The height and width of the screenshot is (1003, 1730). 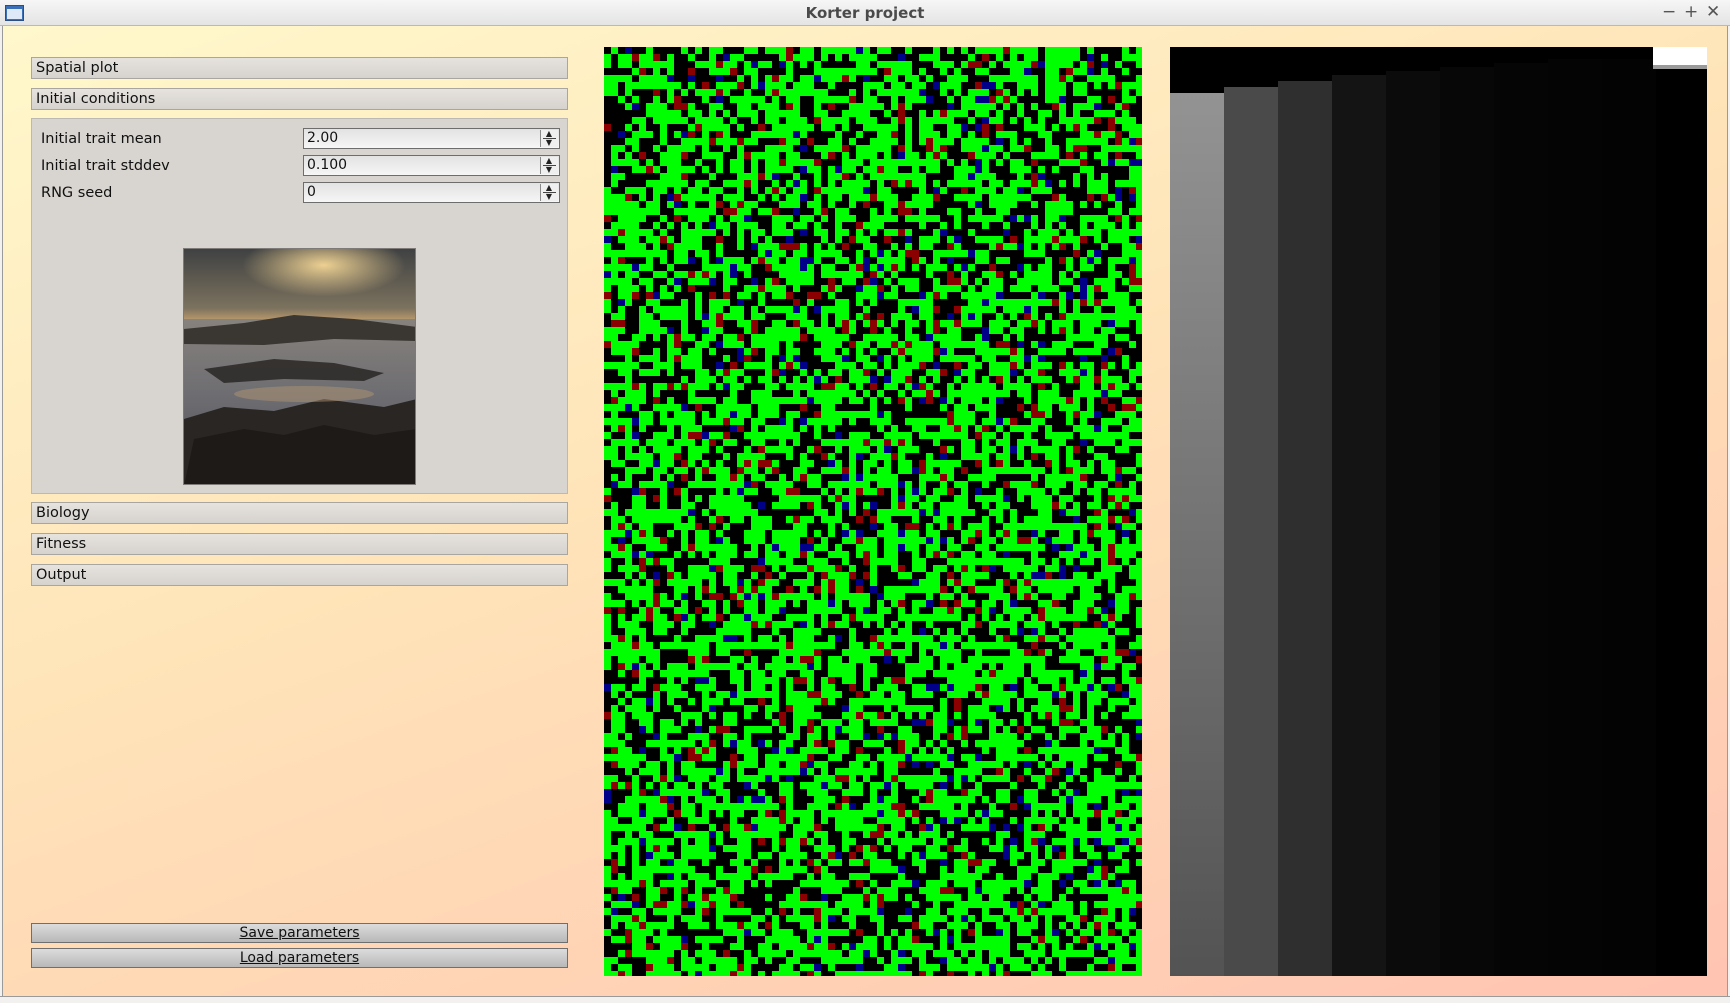 What do you see at coordinates (327, 165) in the screenshot?
I see `initial-trait-stddev-value: 0.100` at bounding box center [327, 165].